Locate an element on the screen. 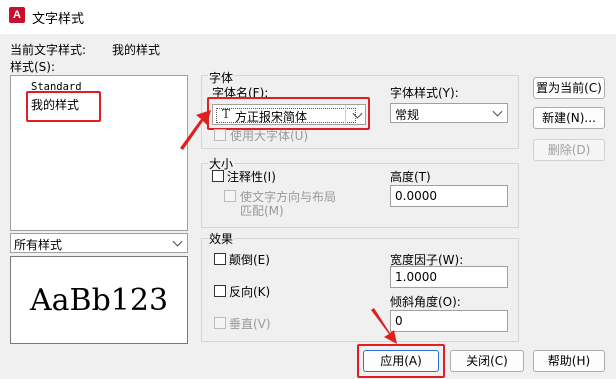 The width and height of the screenshot is (616, 379). arrow-to-apply-button is located at coordinates (384, 326).